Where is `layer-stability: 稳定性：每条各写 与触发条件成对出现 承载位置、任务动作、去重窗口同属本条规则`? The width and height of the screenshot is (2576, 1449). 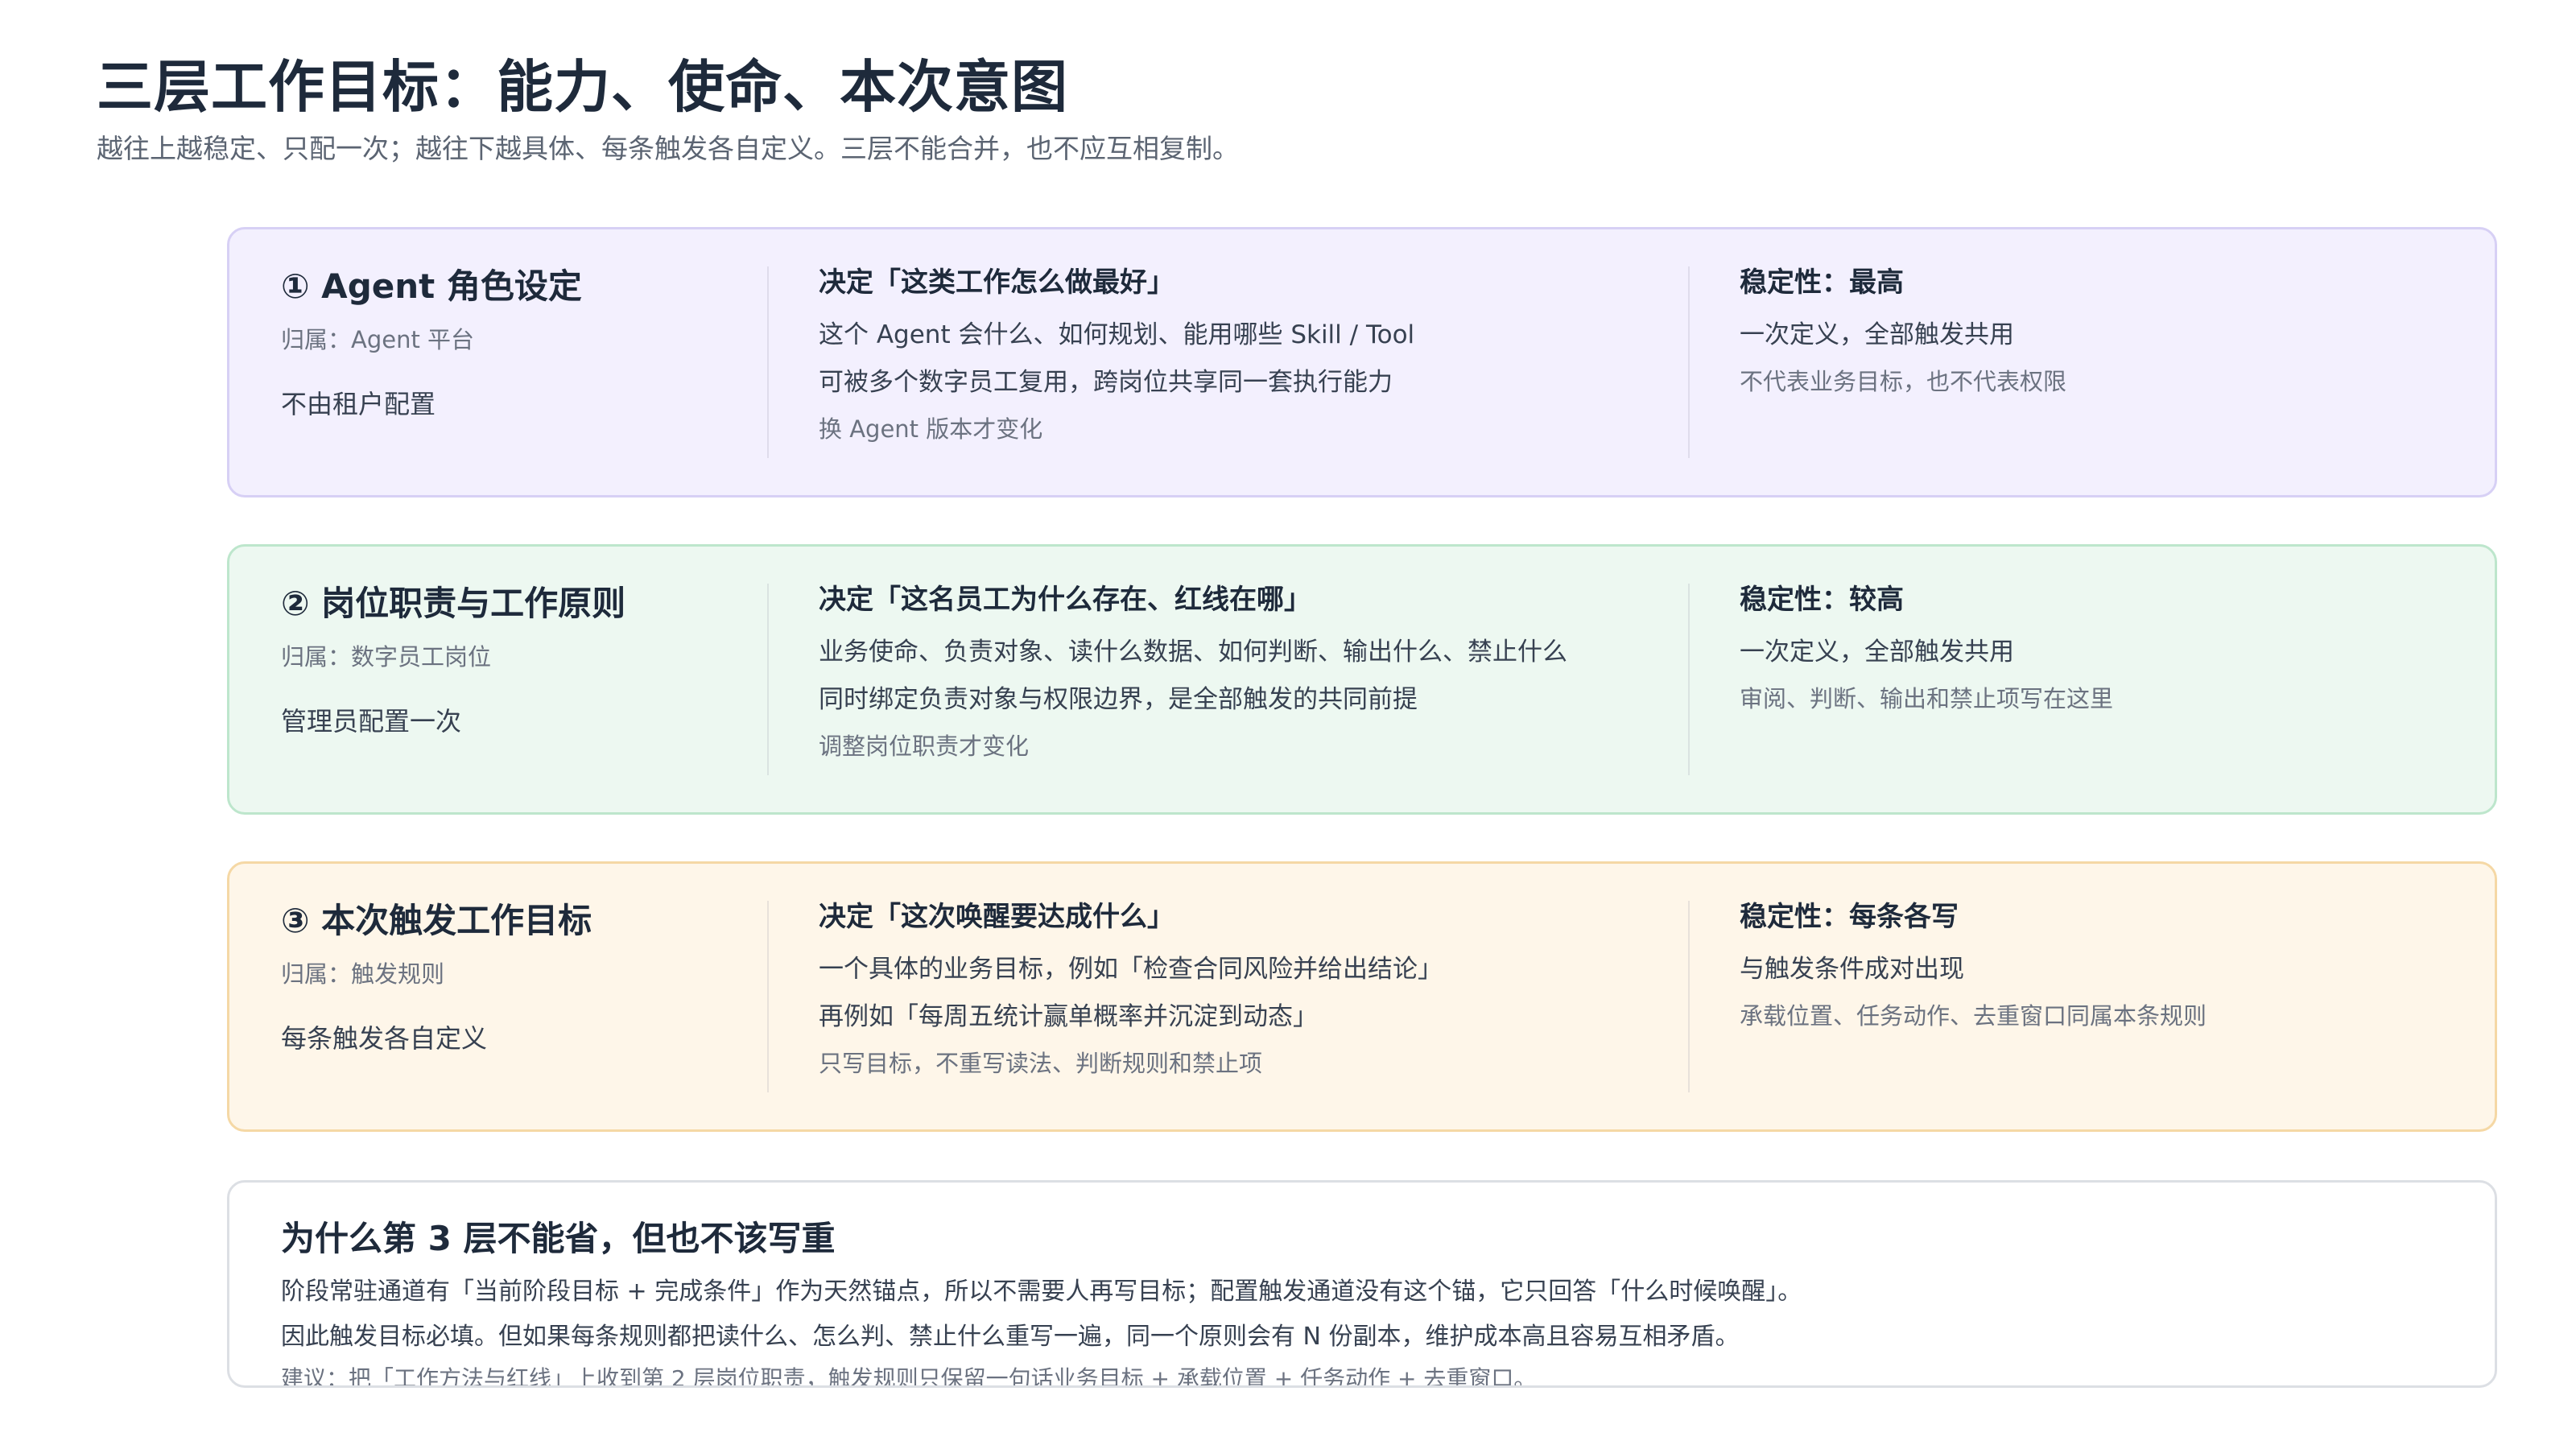
layer-stability: 稳定性：每条各写 与触发条件成对出现 承载位置、任务动作、去重窗口同属本条规则 is located at coordinates (2092, 996).